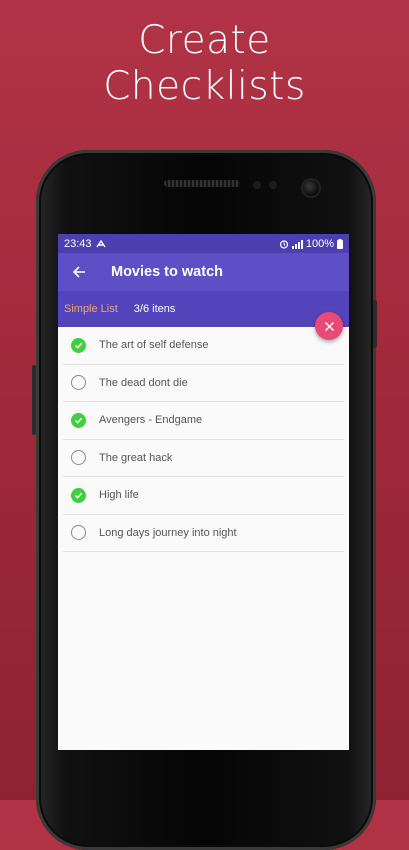 This screenshot has height=850, width=409. What do you see at coordinates (284, 244) in the screenshot?
I see `alarm-icon` at bounding box center [284, 244].